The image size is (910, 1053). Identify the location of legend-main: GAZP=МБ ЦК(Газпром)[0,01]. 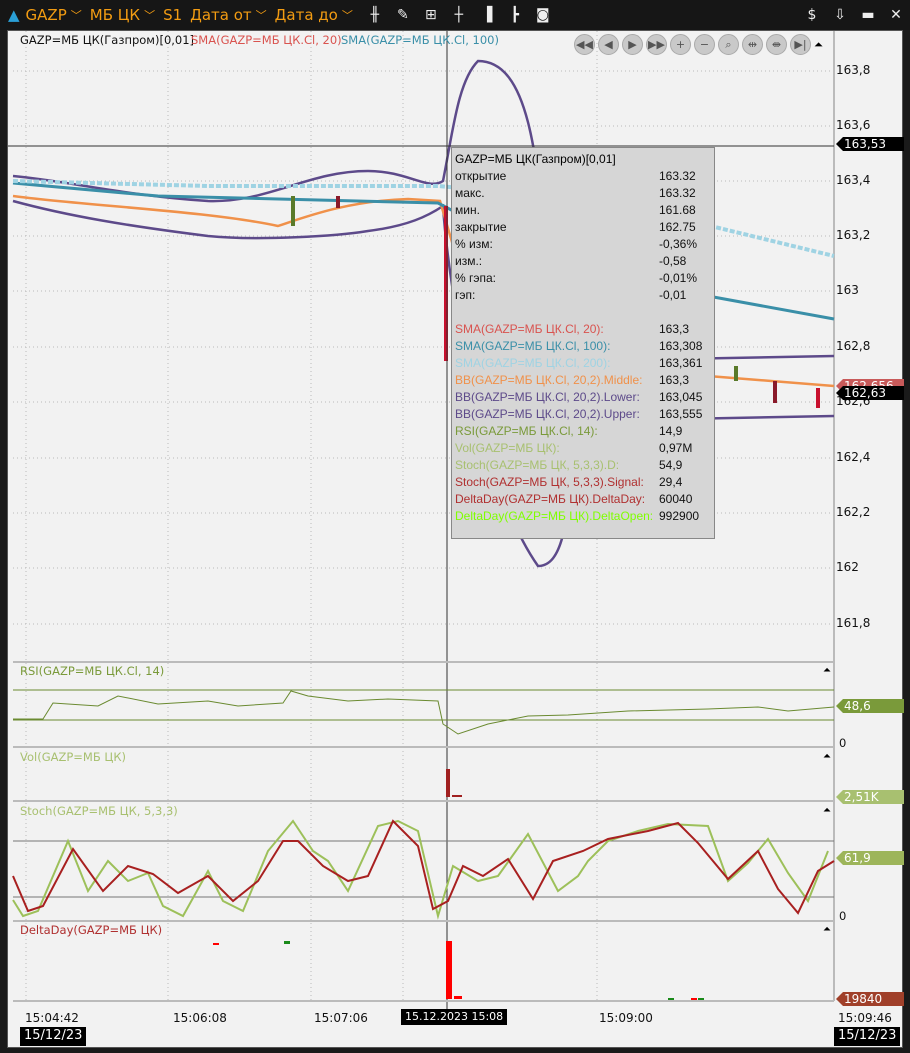
(107, 40).